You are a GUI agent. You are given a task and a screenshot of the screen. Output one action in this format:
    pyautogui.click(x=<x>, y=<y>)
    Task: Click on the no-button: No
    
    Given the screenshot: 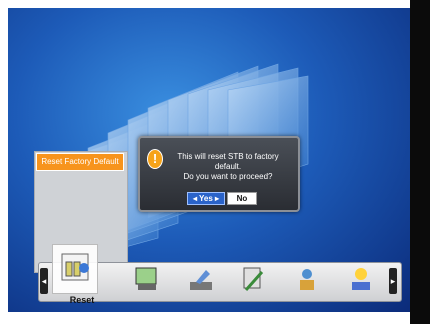 What is the action you would take?
    pyautogui.click(x=242, y=198)
    